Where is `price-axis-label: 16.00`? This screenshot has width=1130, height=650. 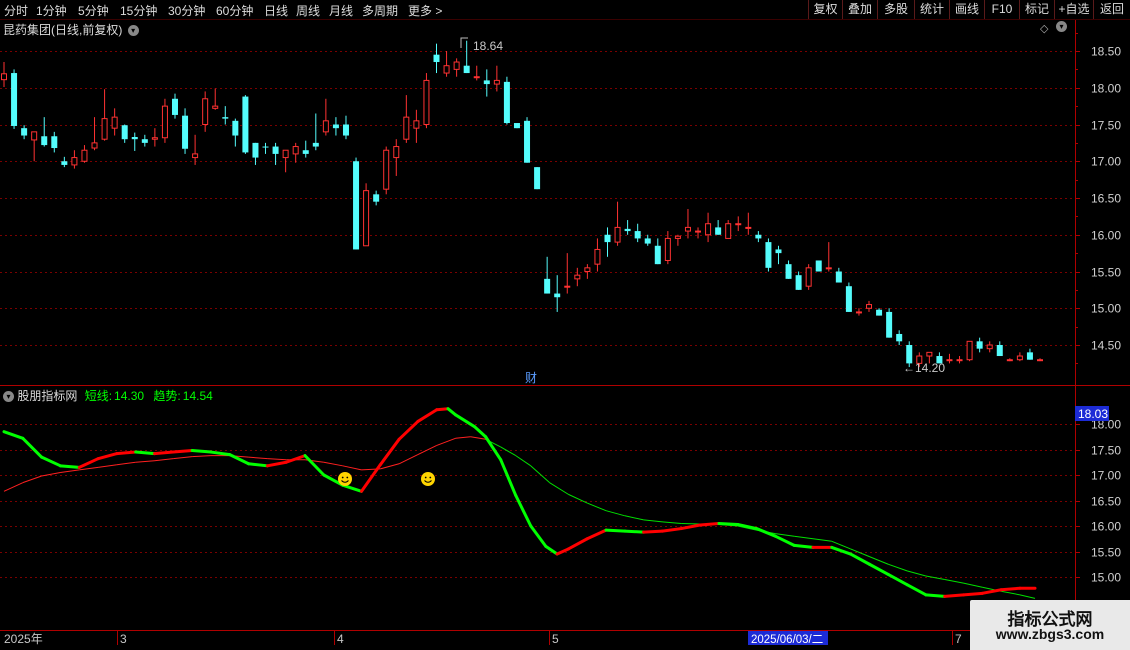
price-axis-label: 16.00 is located at coordinates (1106, 236).